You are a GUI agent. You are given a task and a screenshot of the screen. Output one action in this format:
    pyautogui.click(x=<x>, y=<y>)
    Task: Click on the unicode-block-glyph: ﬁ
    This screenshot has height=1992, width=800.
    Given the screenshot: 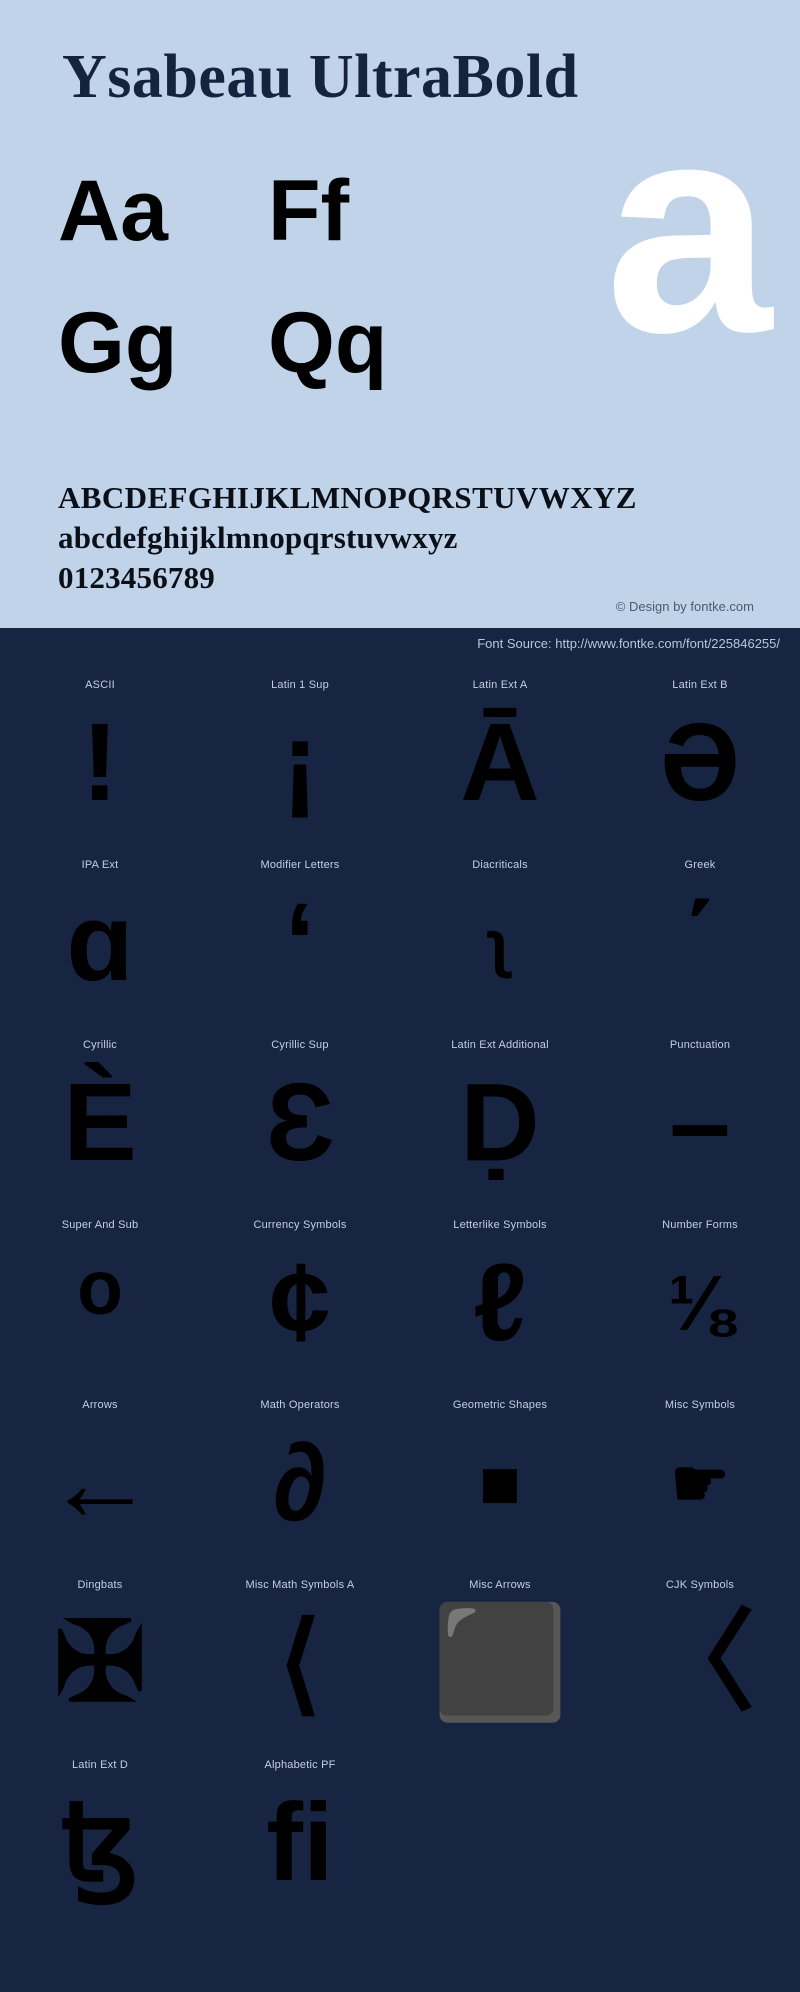 What is the action you would take?
    pyautogui.click(x=300, y=1842)
    